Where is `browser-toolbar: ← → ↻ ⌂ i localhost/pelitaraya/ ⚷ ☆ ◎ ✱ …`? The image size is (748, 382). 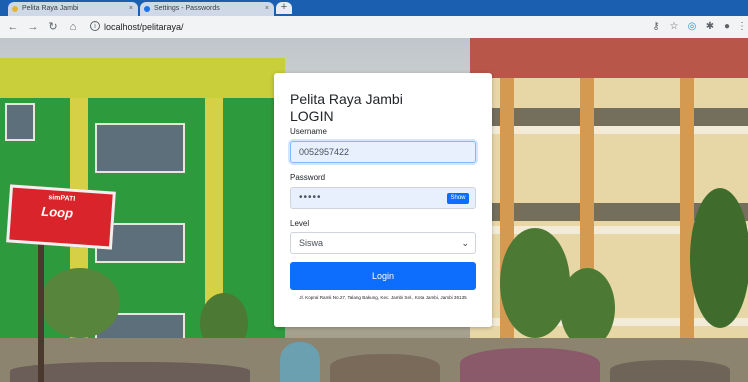
browser-toolbar: ← → ↻ ⌂ i localhost/pelitaraya/ ⚷ ☆ ◎ ✱ … is located at coordinates (374, 27).